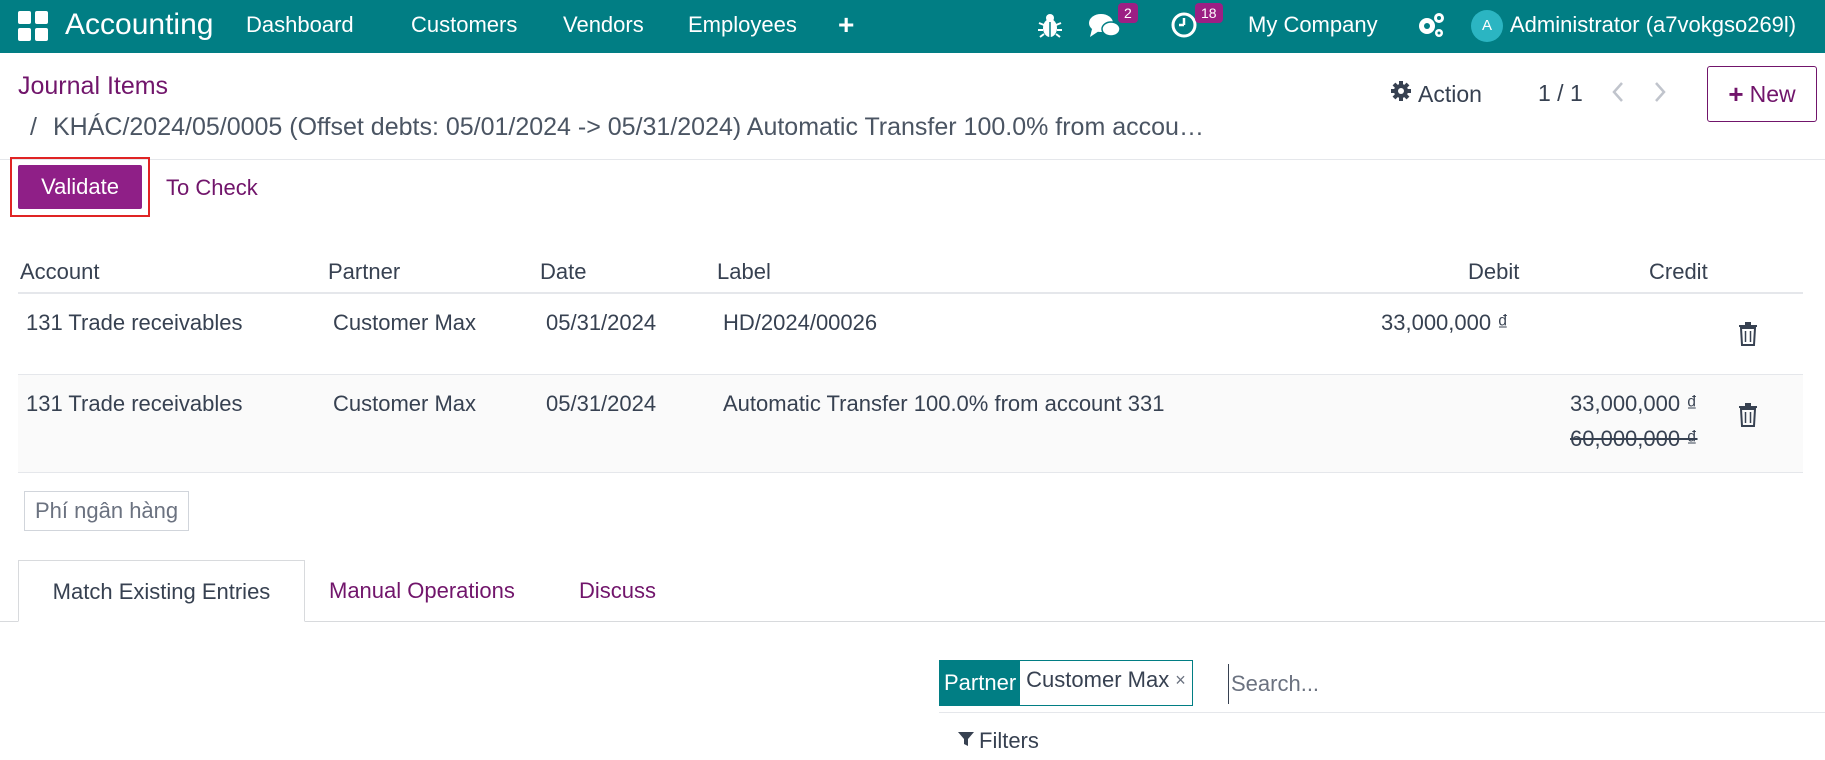 The width and height of the screenshot is (1825, 760). I want to click on menu-employees: Employees, so click(742, 25).